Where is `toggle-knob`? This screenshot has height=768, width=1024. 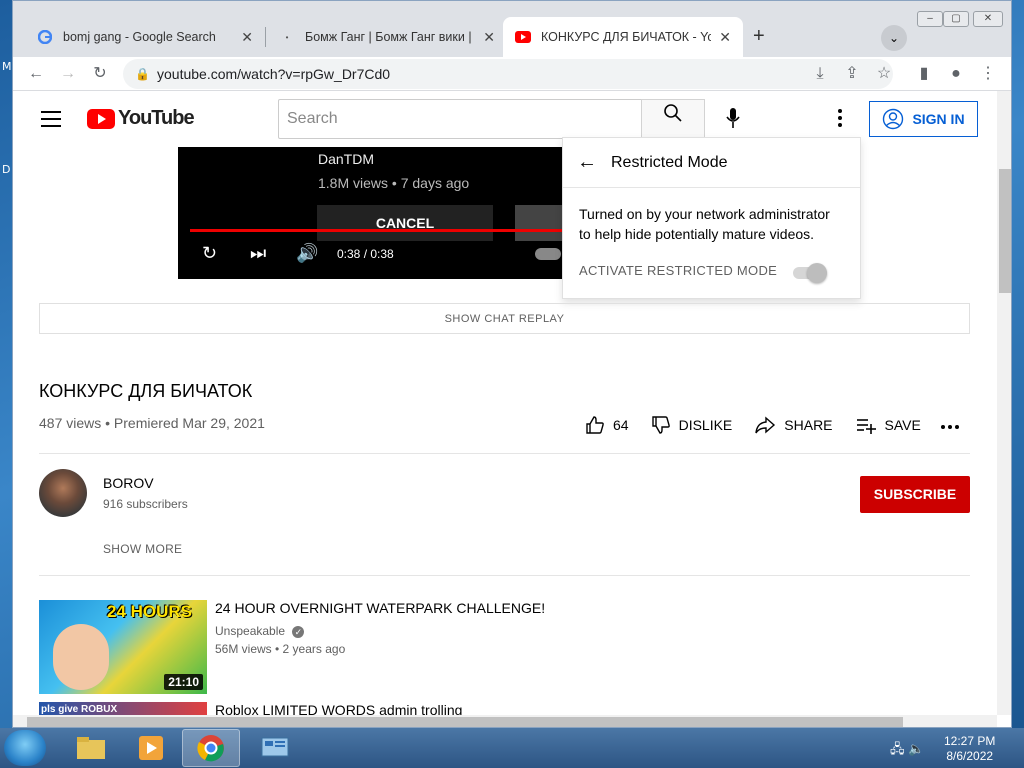 toggle-knob is located at coordinates (817, 273).